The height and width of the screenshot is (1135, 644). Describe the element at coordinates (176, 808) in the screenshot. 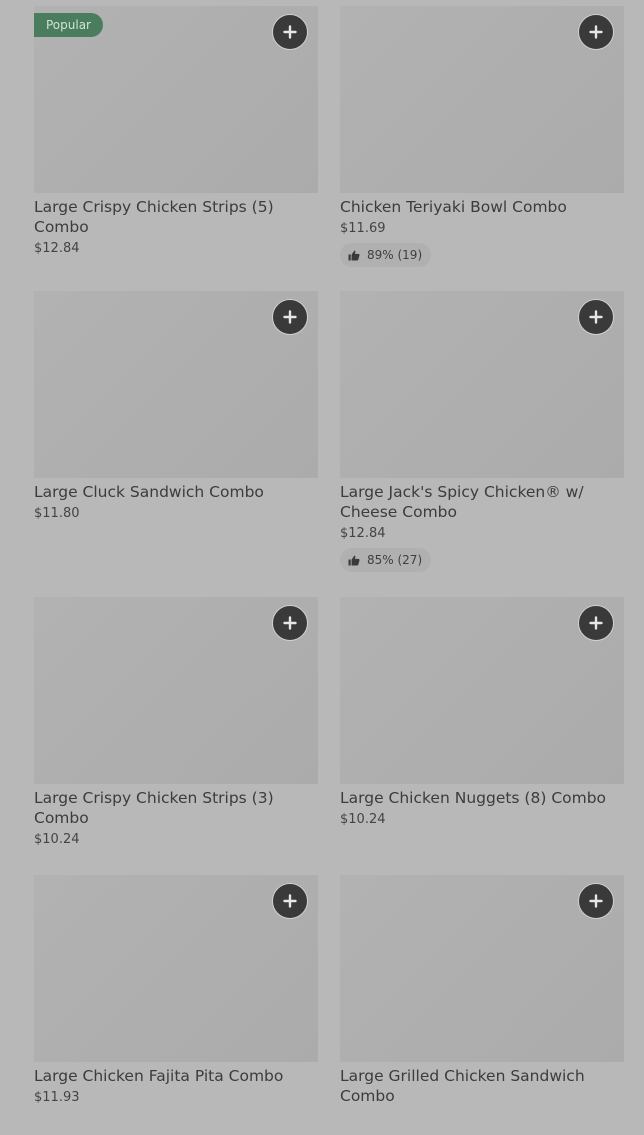

I see `menu-item-name: Large Crispy Chicken Strips (3) Combo` at that location.